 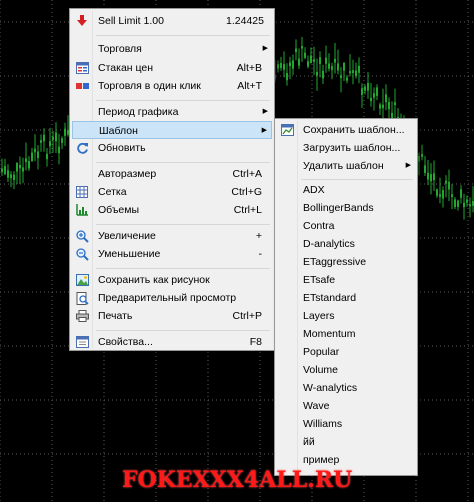 I want to click on shortcut-label: Ctrl+L, so click(x=247, y=210).